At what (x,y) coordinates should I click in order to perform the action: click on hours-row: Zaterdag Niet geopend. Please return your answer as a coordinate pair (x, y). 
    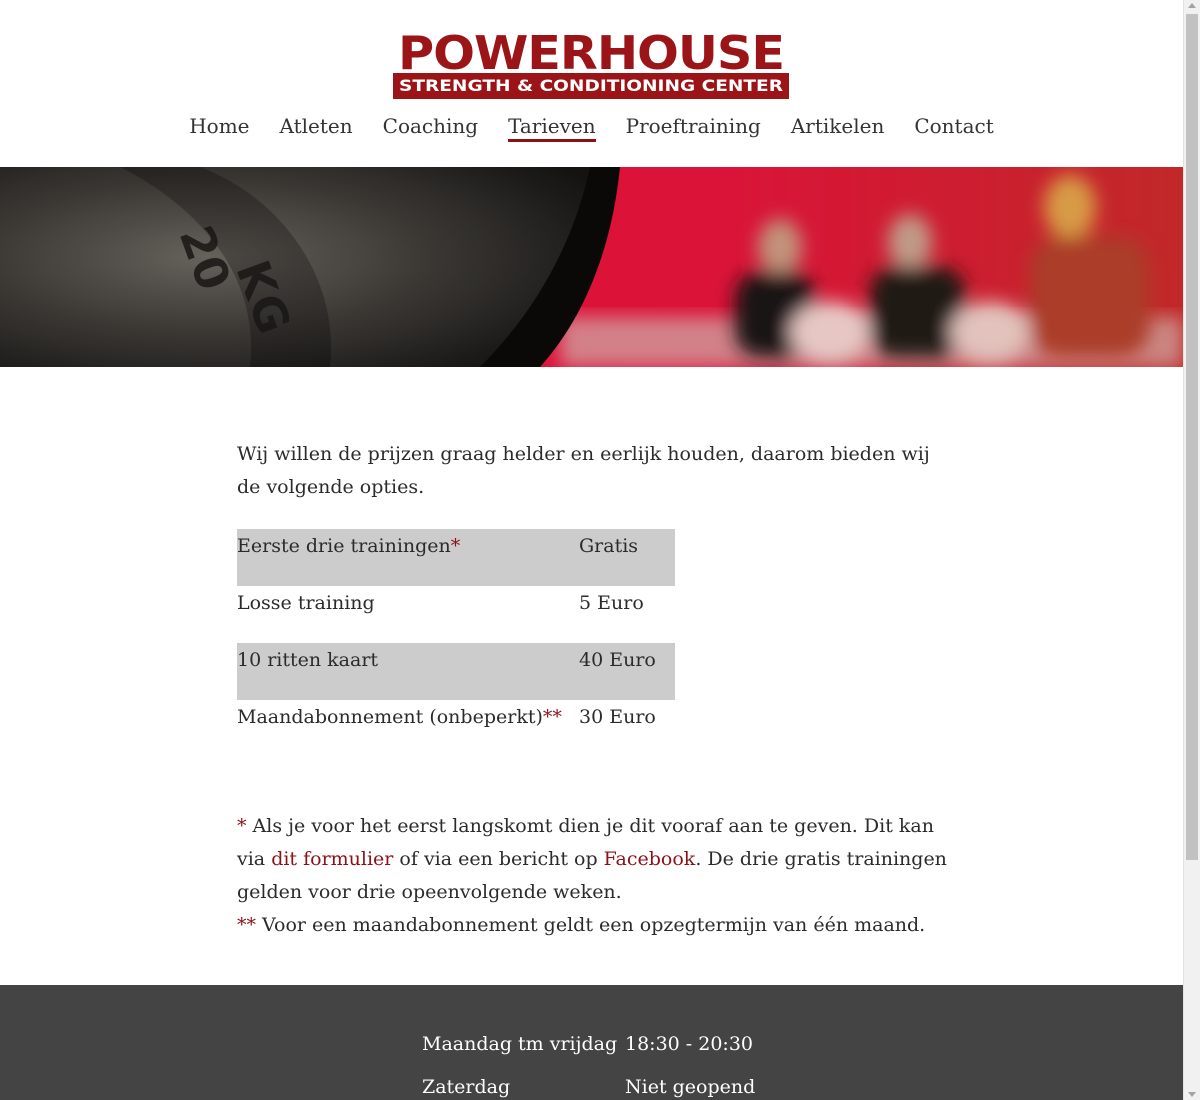
    Looking at the image, I should click on (622, 1088).